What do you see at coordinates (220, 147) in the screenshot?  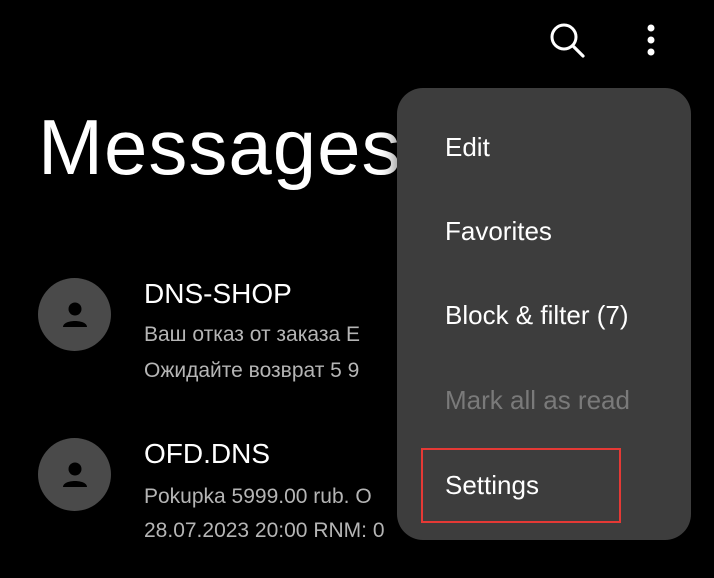 I see `page-title: Messages` at bounding box center [220, 147].